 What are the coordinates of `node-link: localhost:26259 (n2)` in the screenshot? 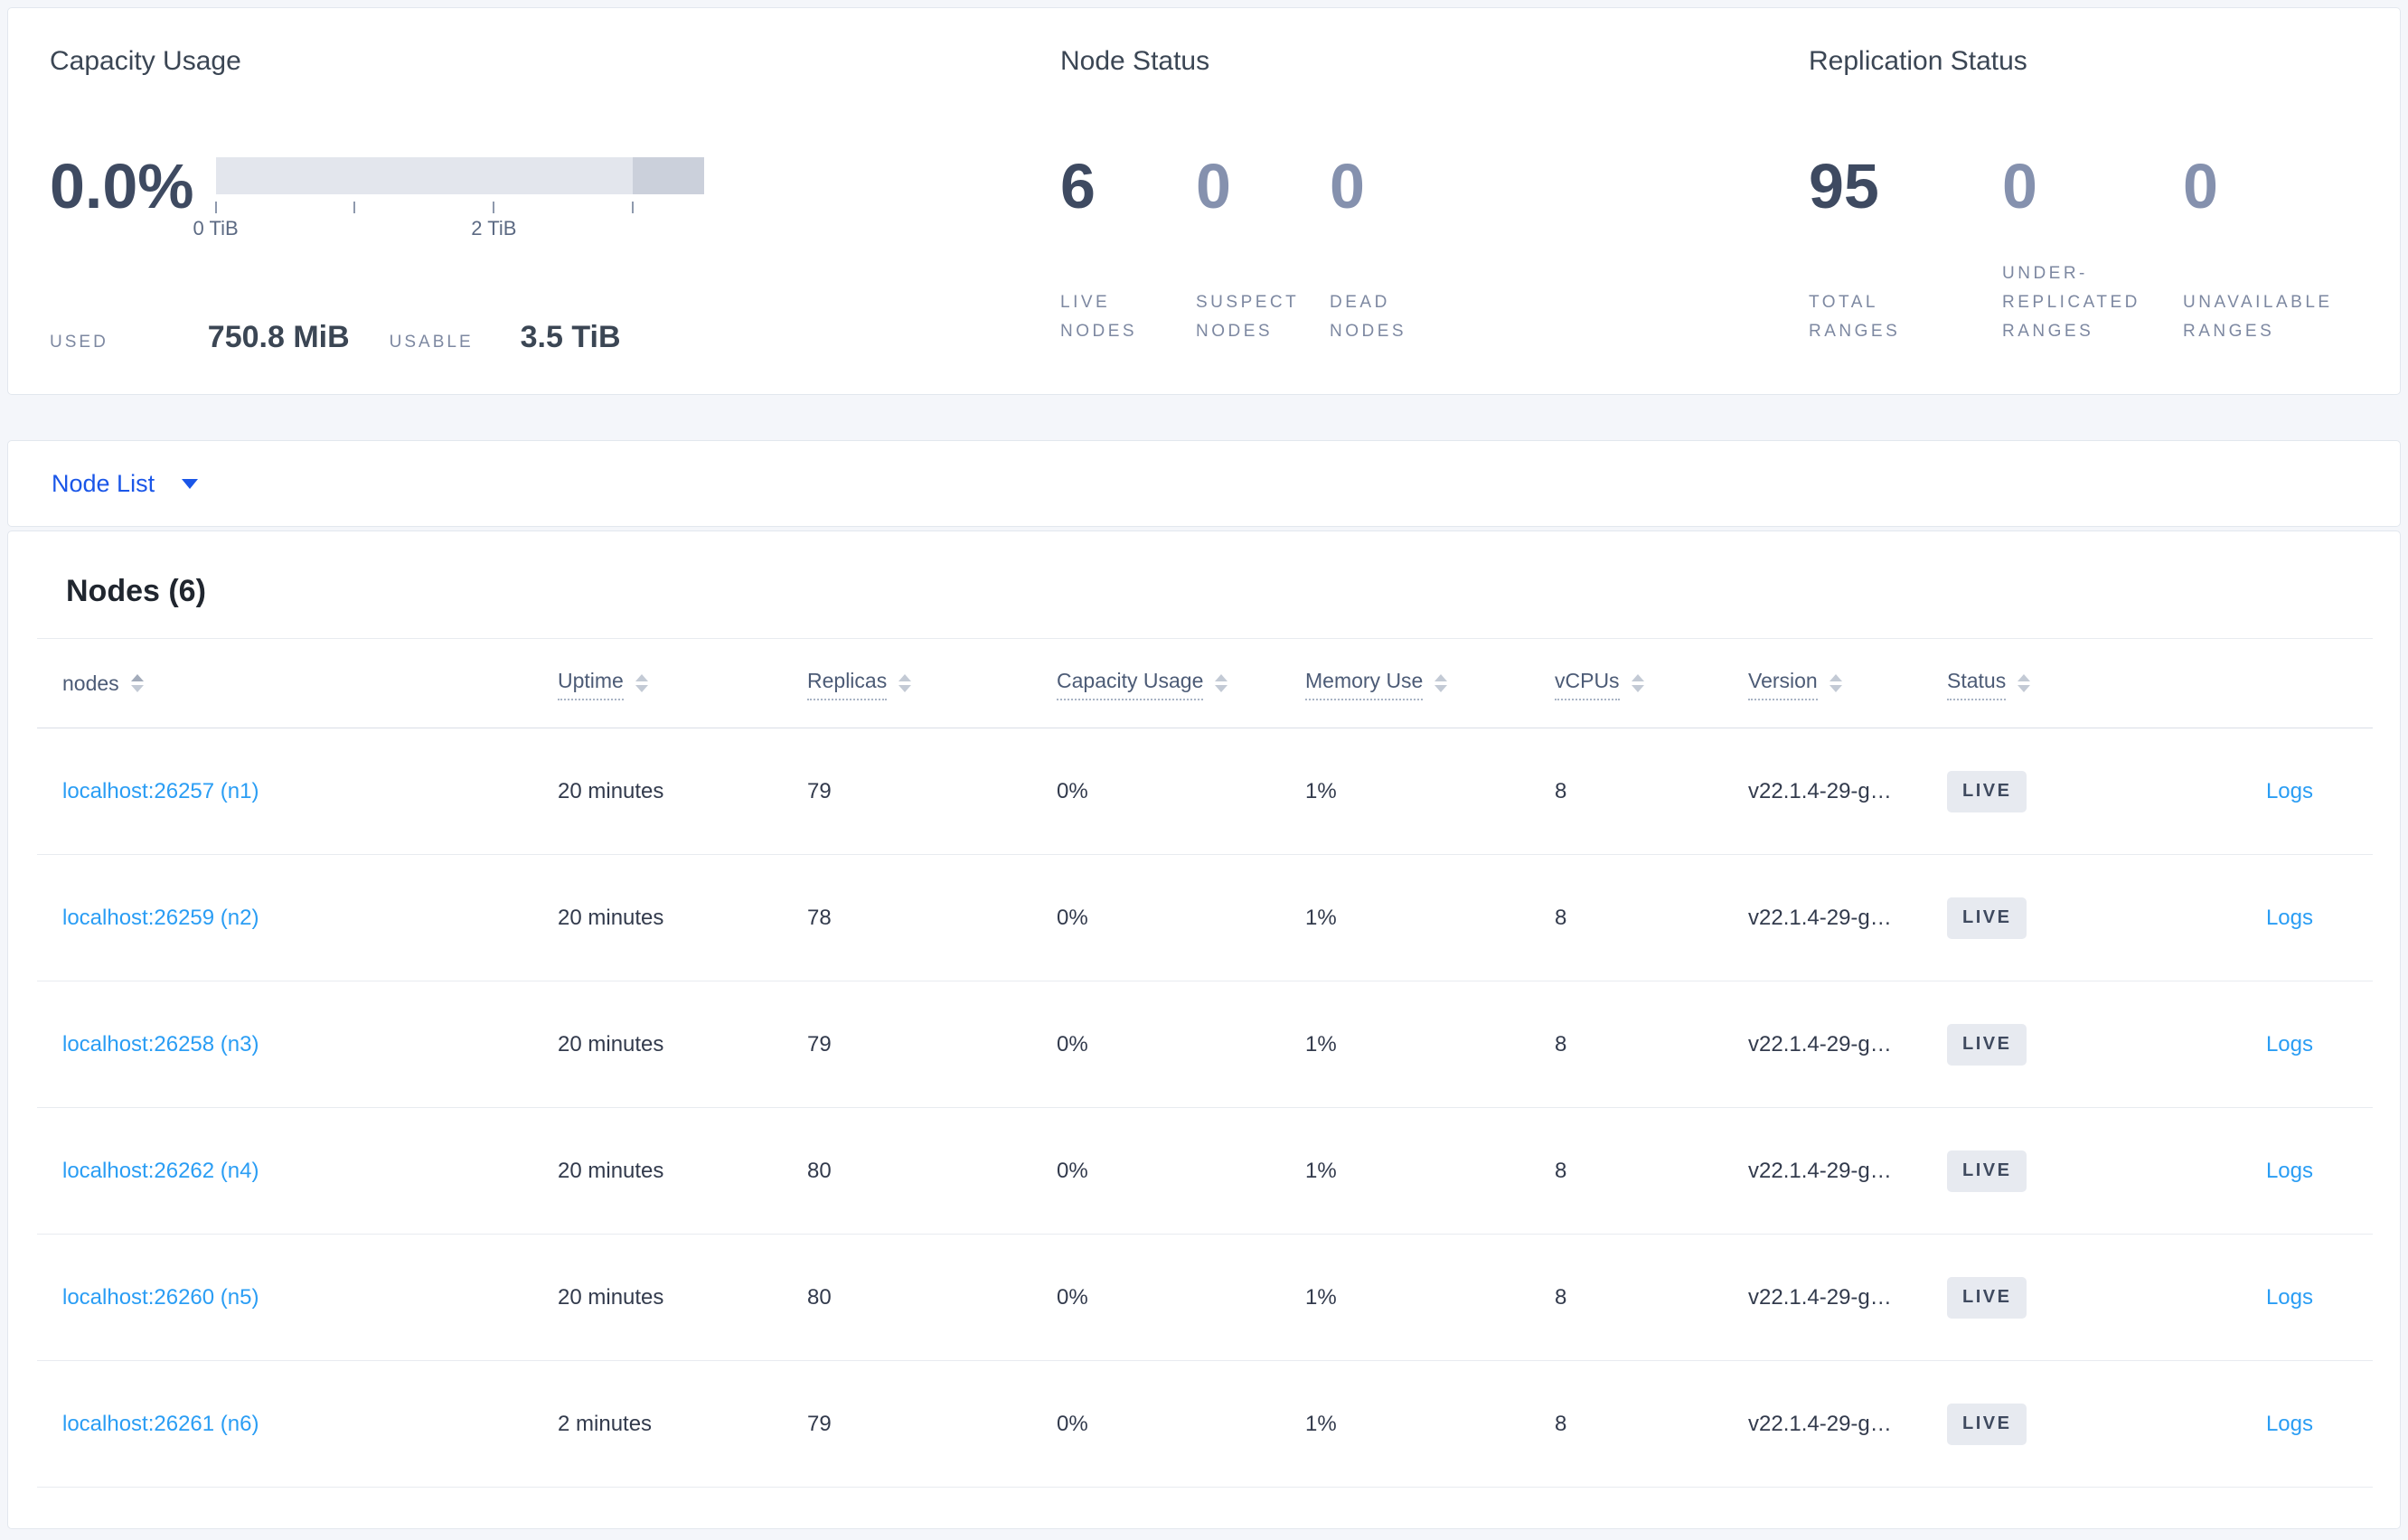 It's located at (160, 918).